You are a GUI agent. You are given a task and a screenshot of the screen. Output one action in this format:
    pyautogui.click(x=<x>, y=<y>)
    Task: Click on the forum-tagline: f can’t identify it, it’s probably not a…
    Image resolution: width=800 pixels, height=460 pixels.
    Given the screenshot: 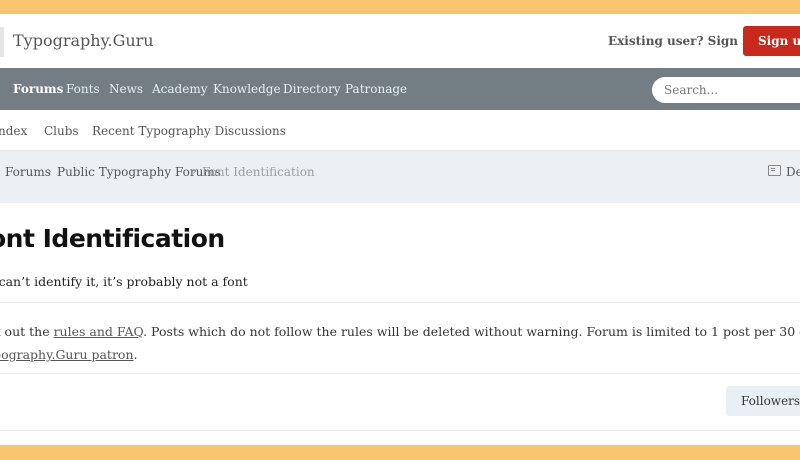 What is the action you would take?
    pyautogui.click(x=124, y=281)
    